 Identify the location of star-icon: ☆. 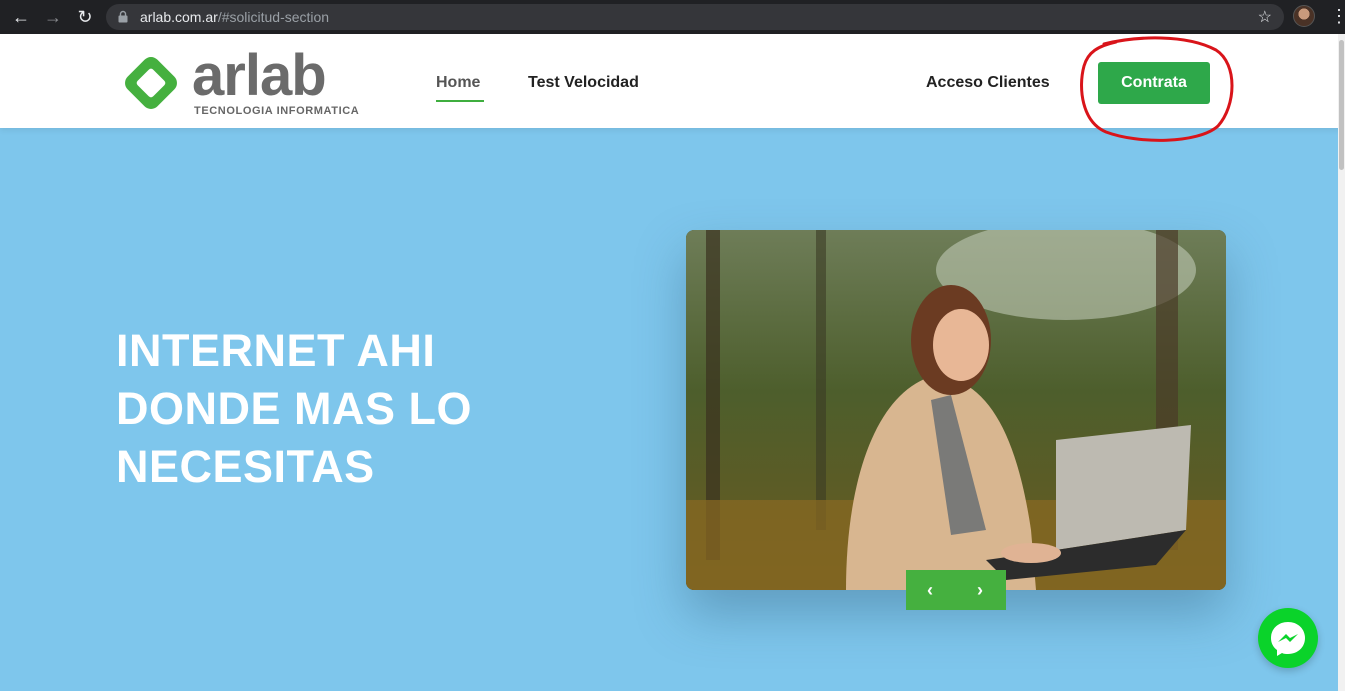
(1265, 17).